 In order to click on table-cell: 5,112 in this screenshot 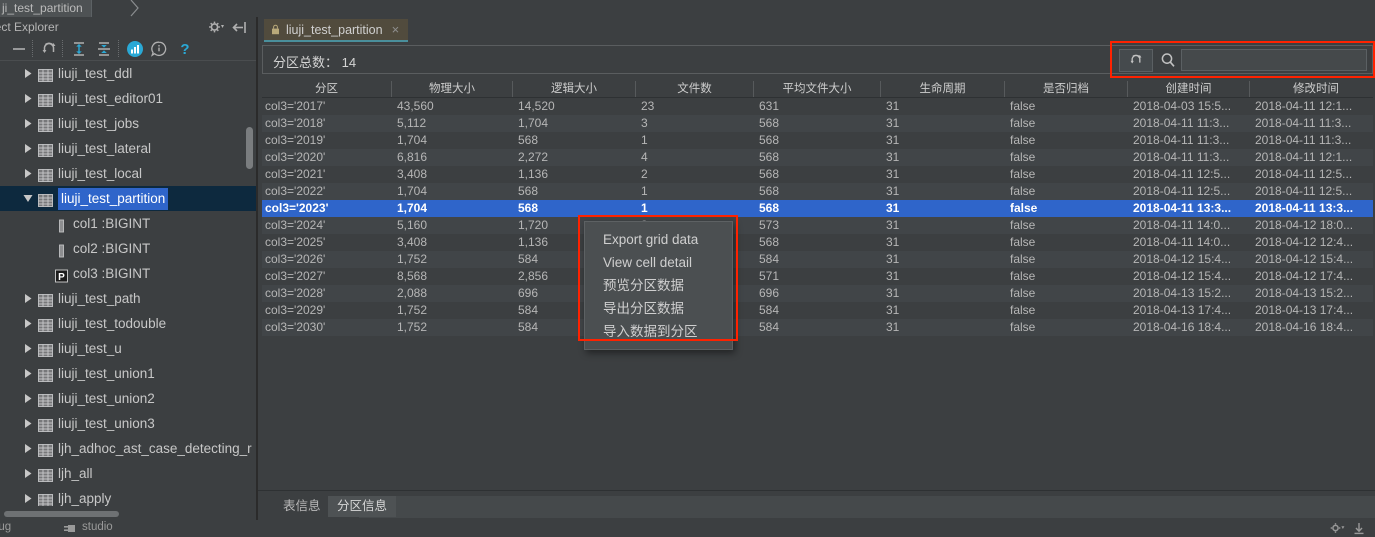, I will do `click(452, 123)`.